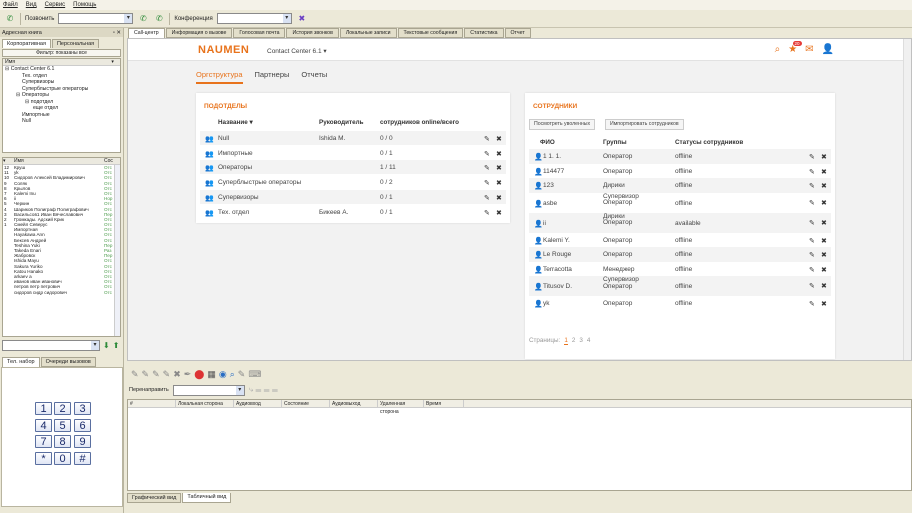  What do you see at coordinates (556, 240) in the screenshot?
I see `employee-name: Kalemi Y.` at bounding box center [556, 240].